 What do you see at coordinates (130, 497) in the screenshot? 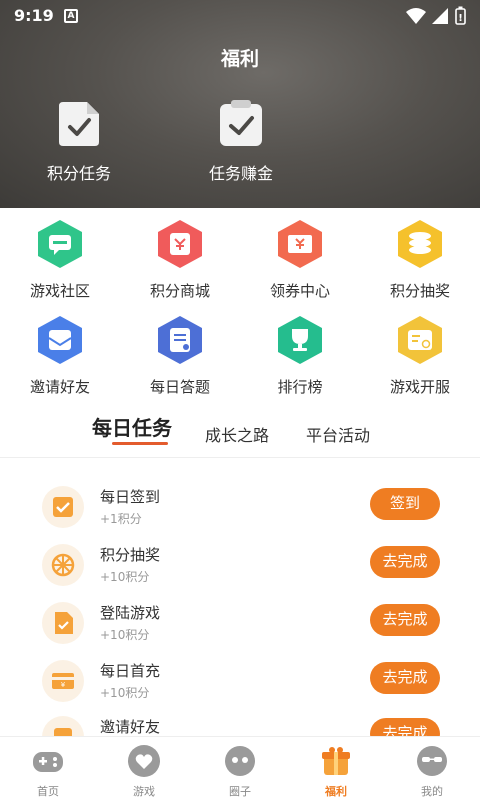
I see `task-name: 每日签到` at bounding box center [130, 497].